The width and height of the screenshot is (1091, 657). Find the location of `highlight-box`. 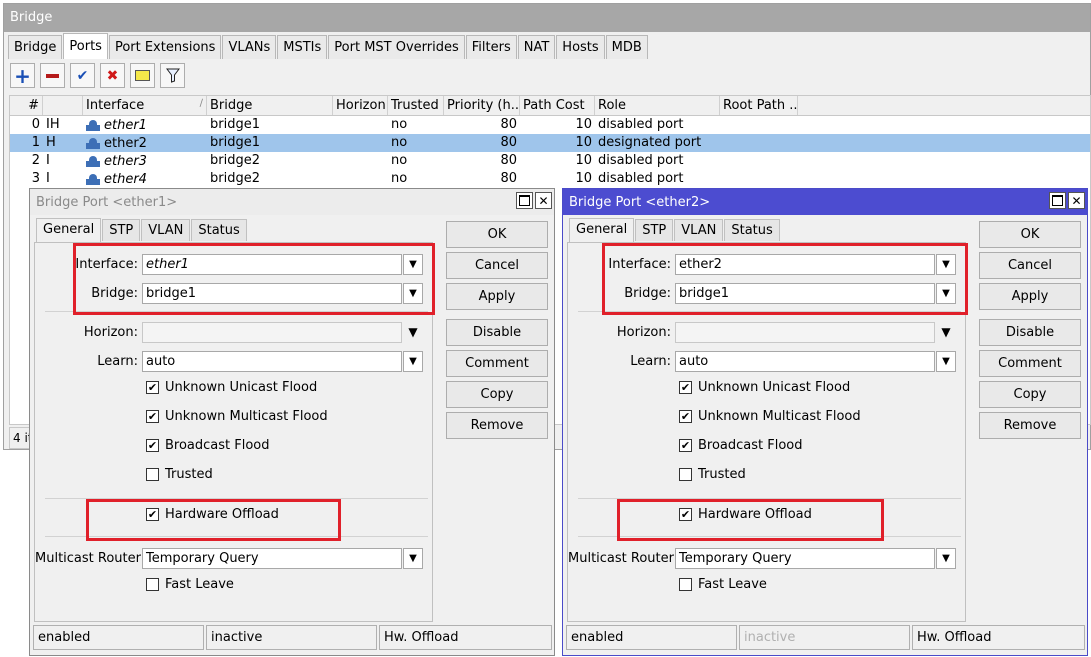

highlight-box is located at coordinates (213, 520).